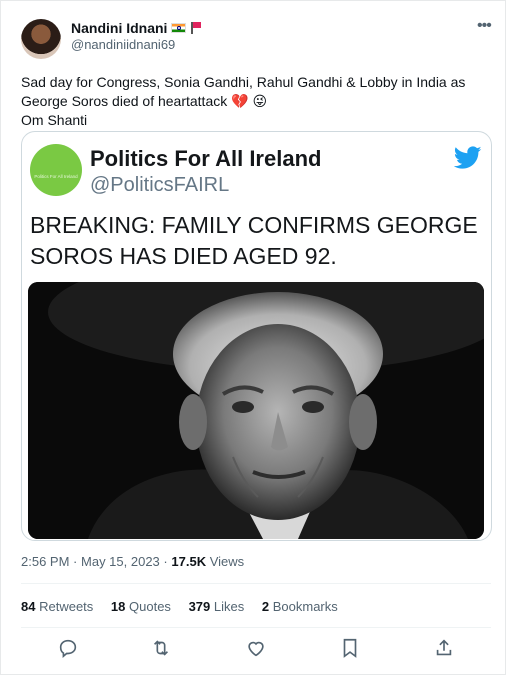  I want to click on bookmark-button, so click(350, 648).